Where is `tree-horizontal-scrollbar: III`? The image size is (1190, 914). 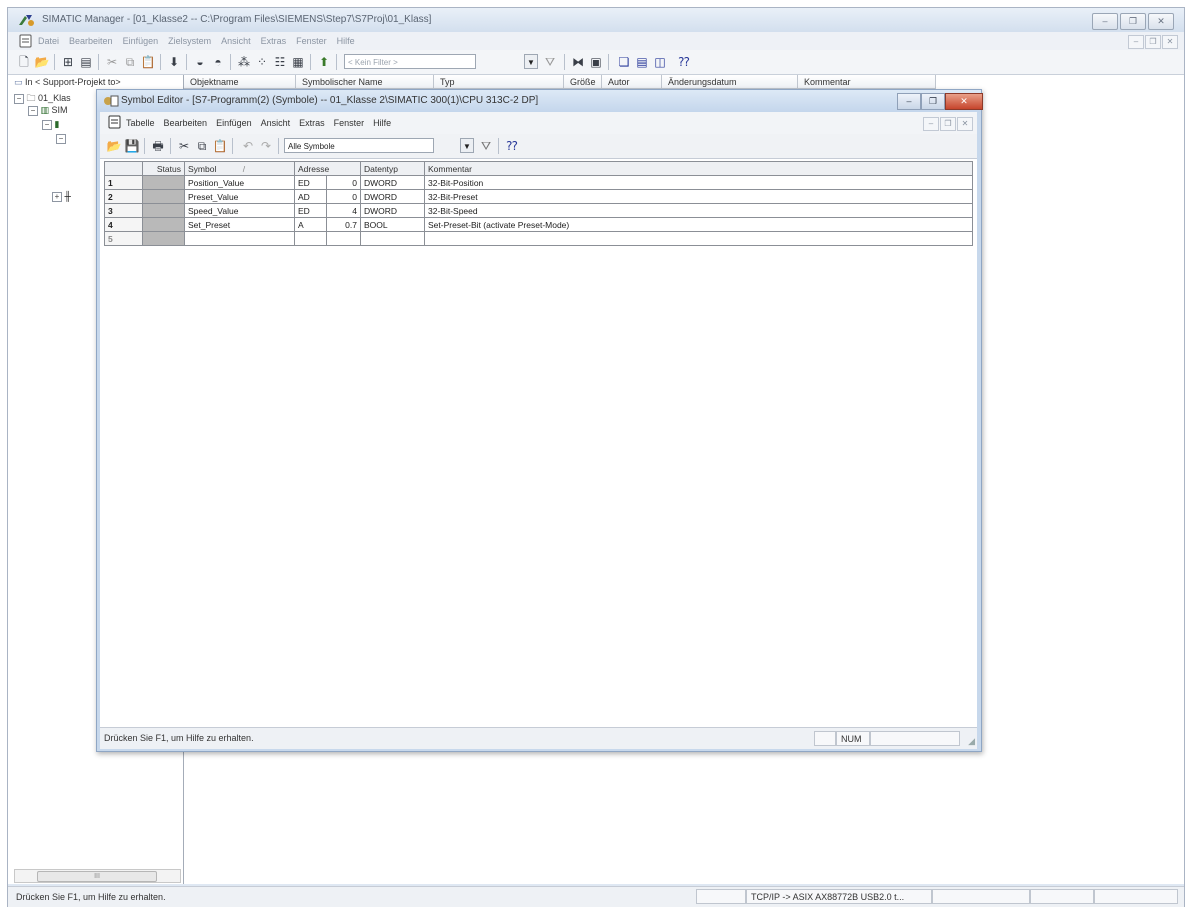 tree-horizontal-scrollbar: III is located at coordinates (97, 876).